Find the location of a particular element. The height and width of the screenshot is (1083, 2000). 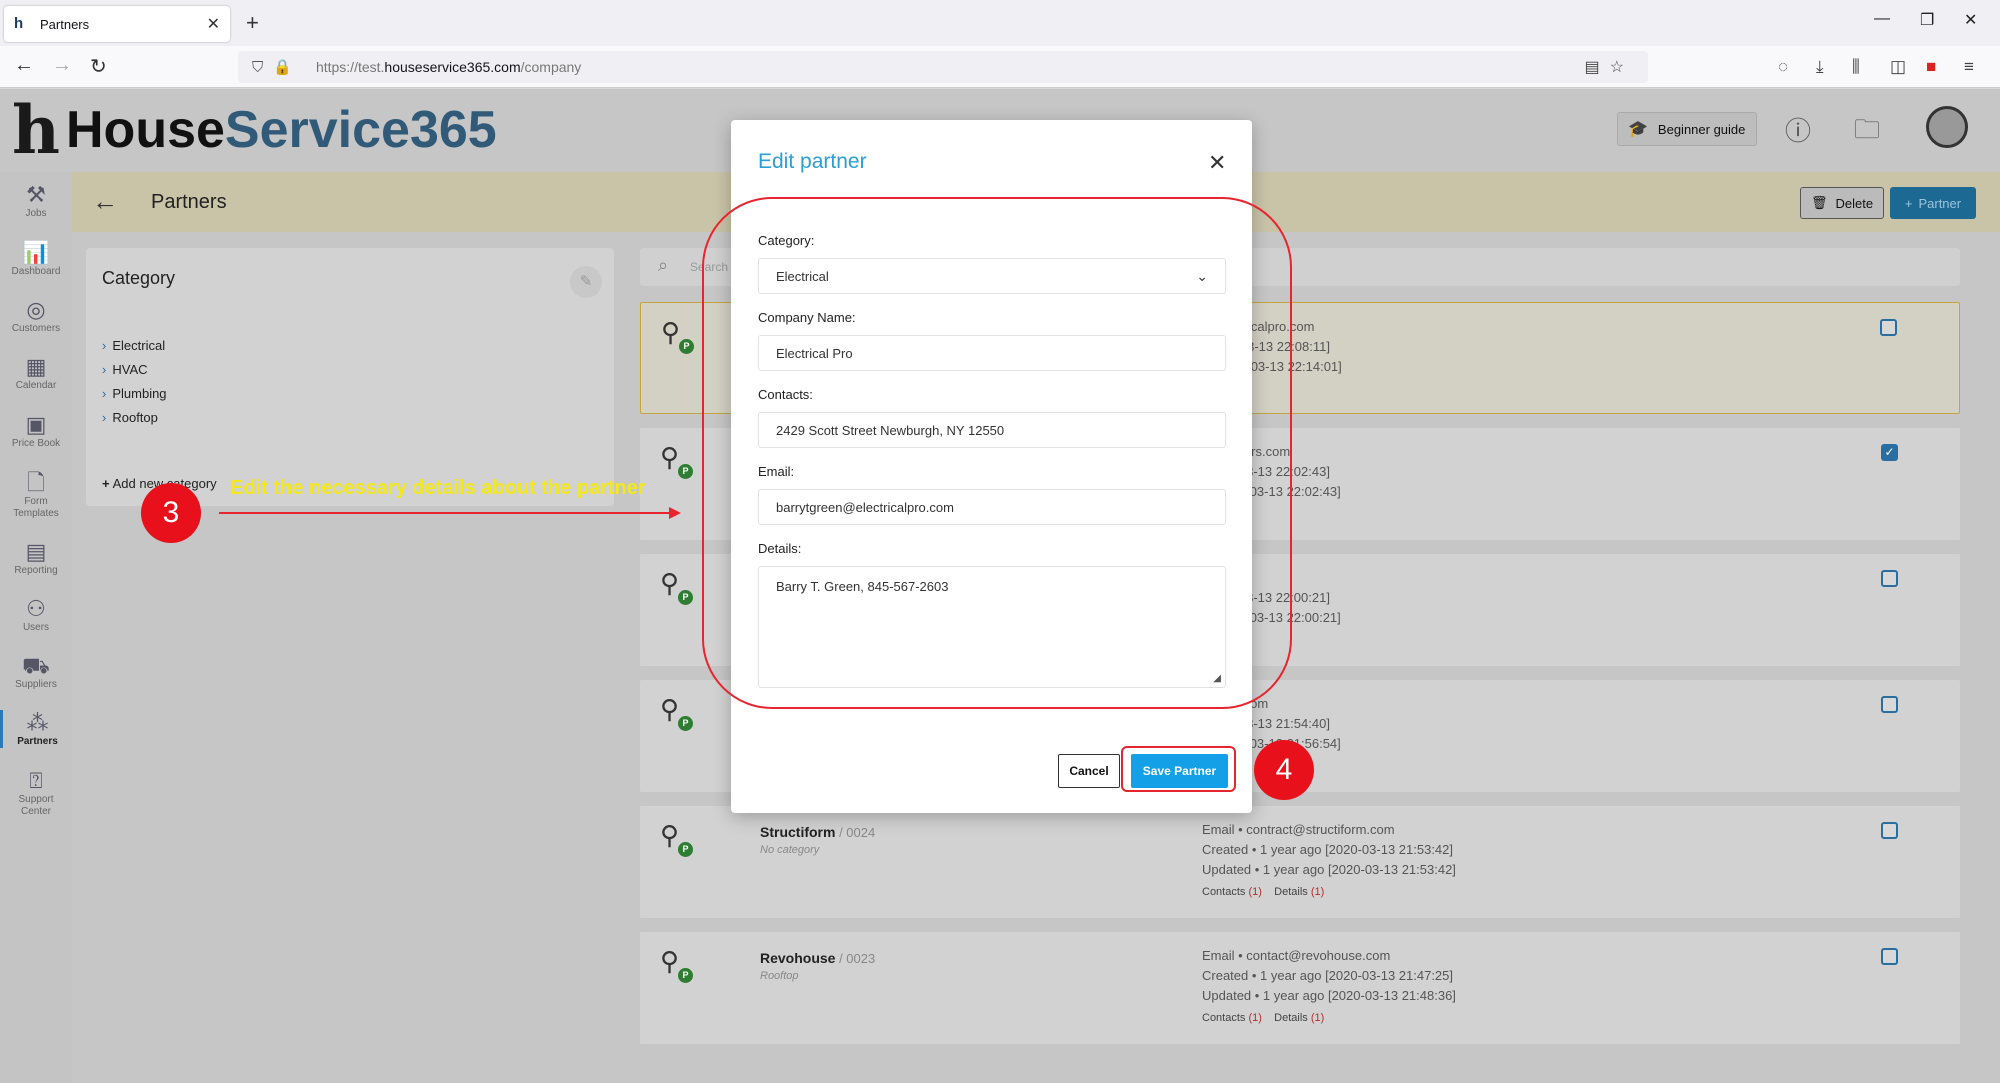

sidebar-item-dashboard: 📊 Dashboard is located at coordinates (36, 259).